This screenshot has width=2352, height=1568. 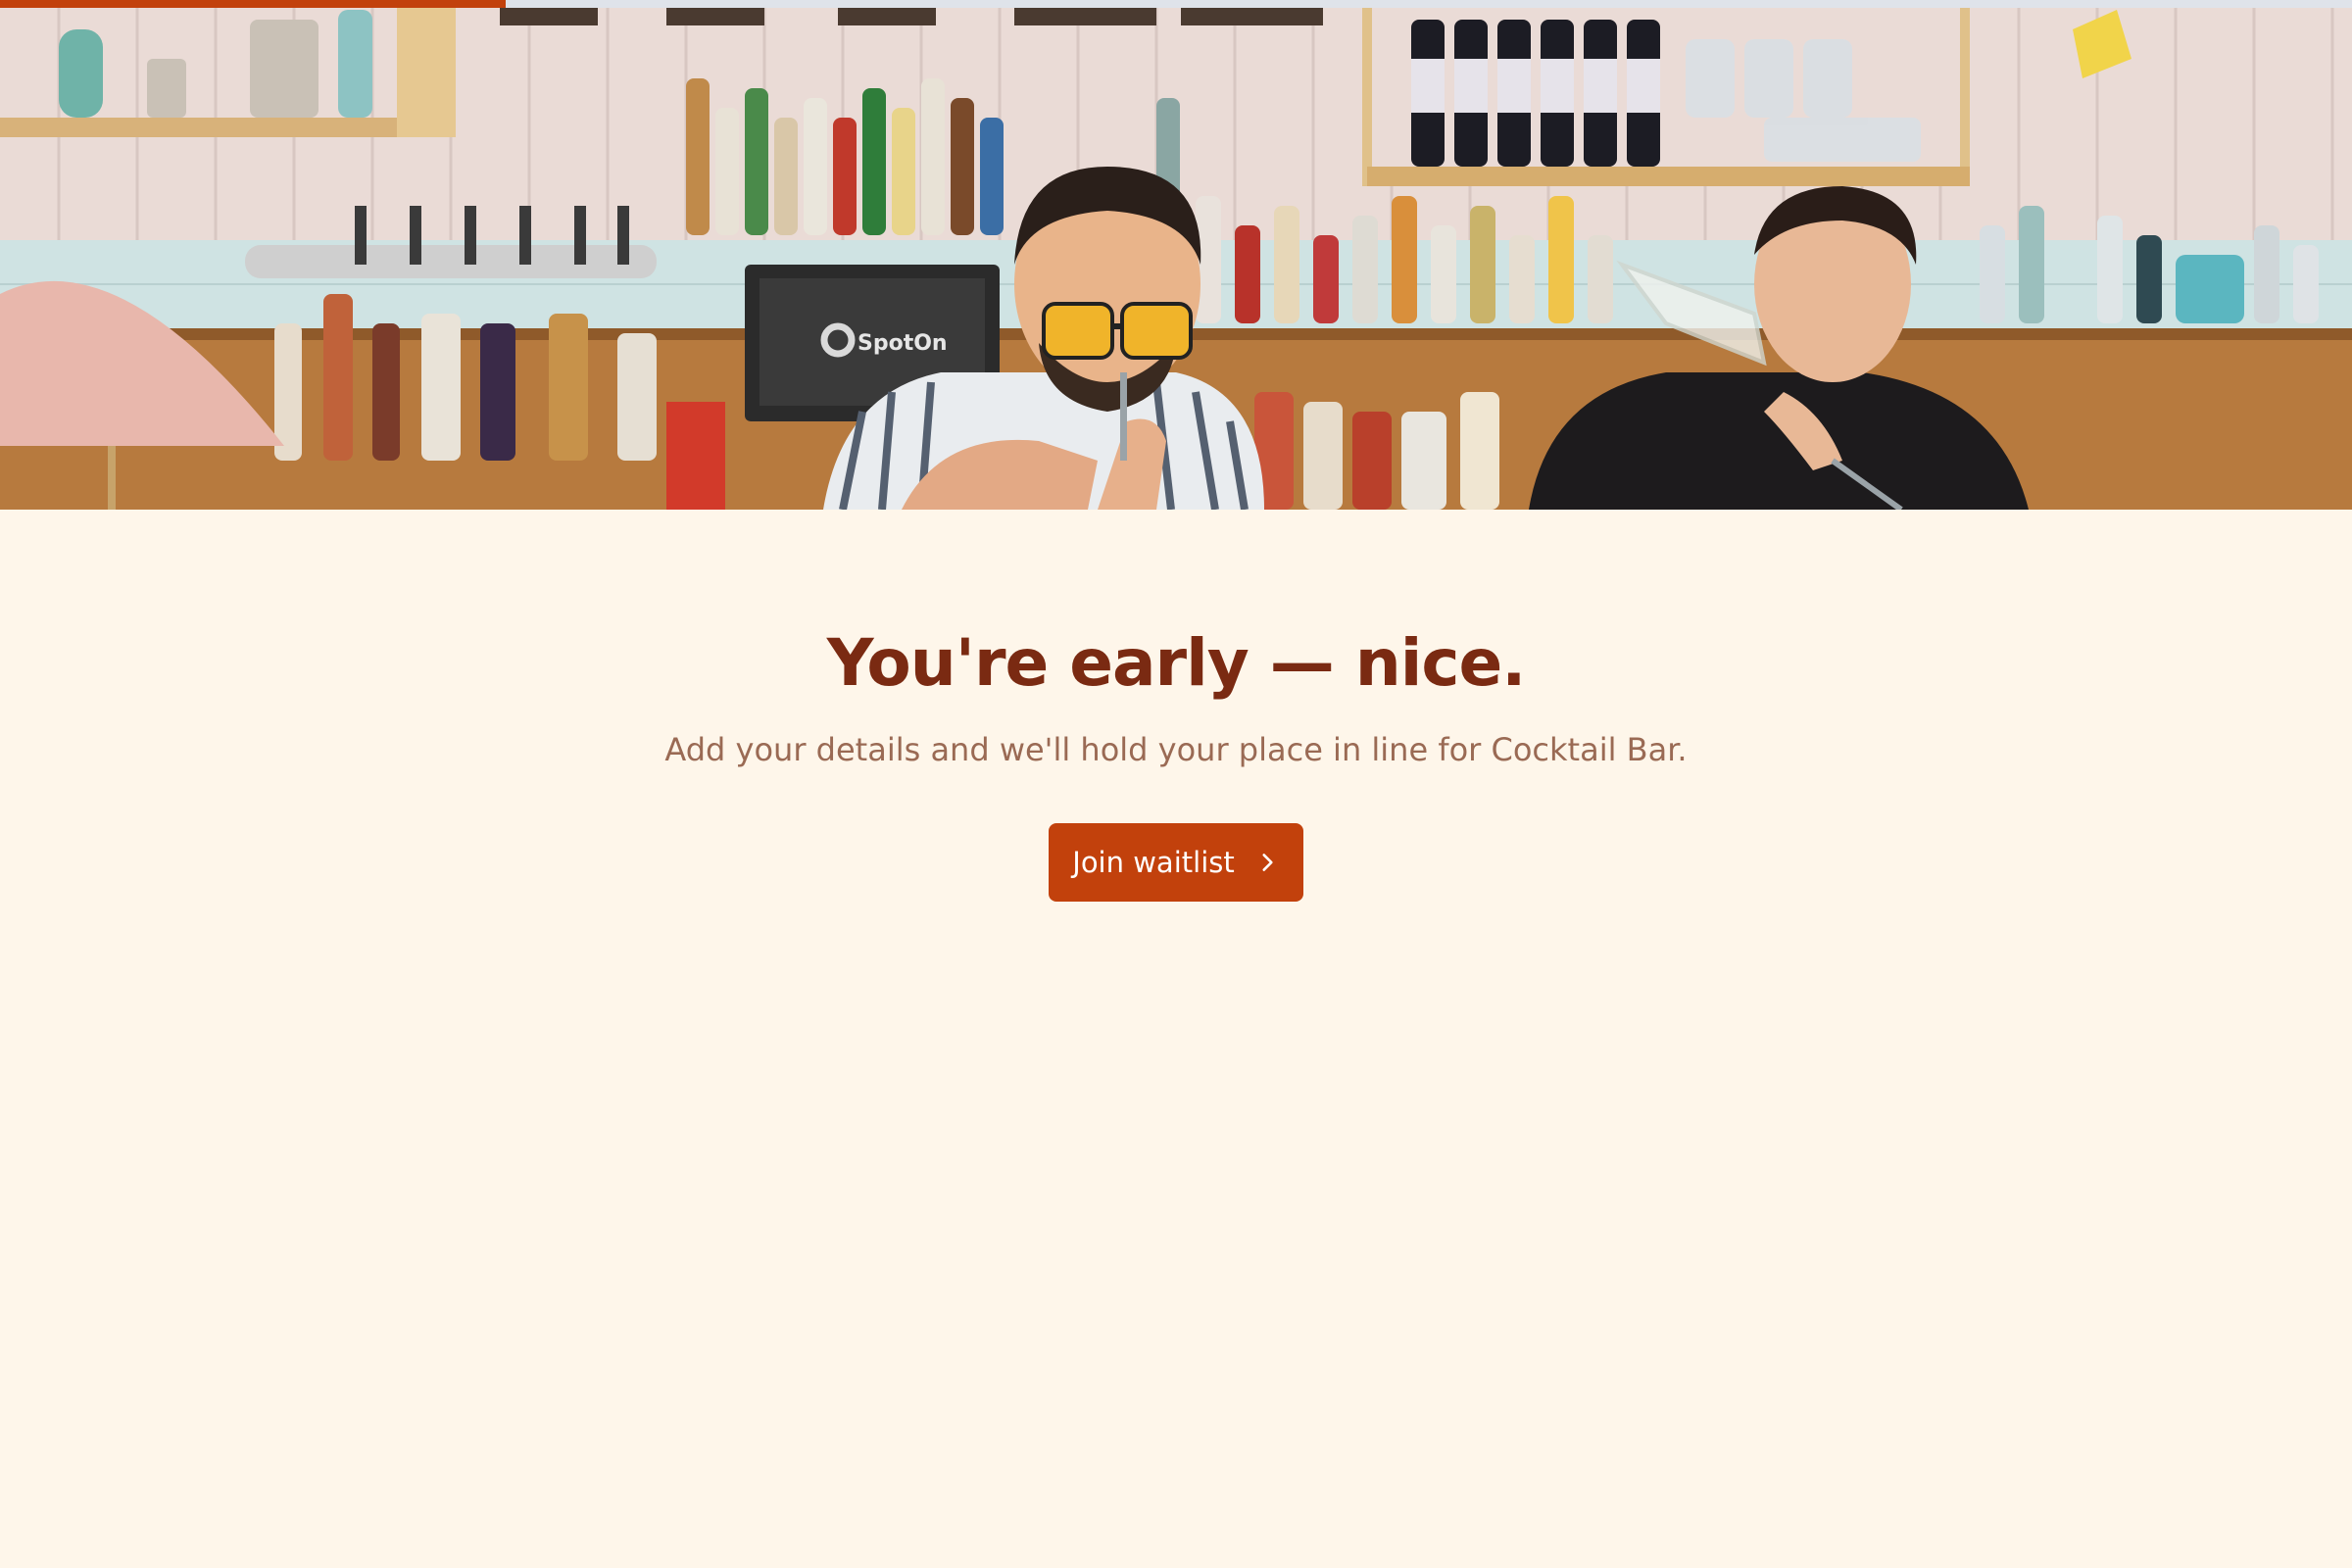 I want to click on pos-logo-text: SpotOn, so click(x=903, y=343).